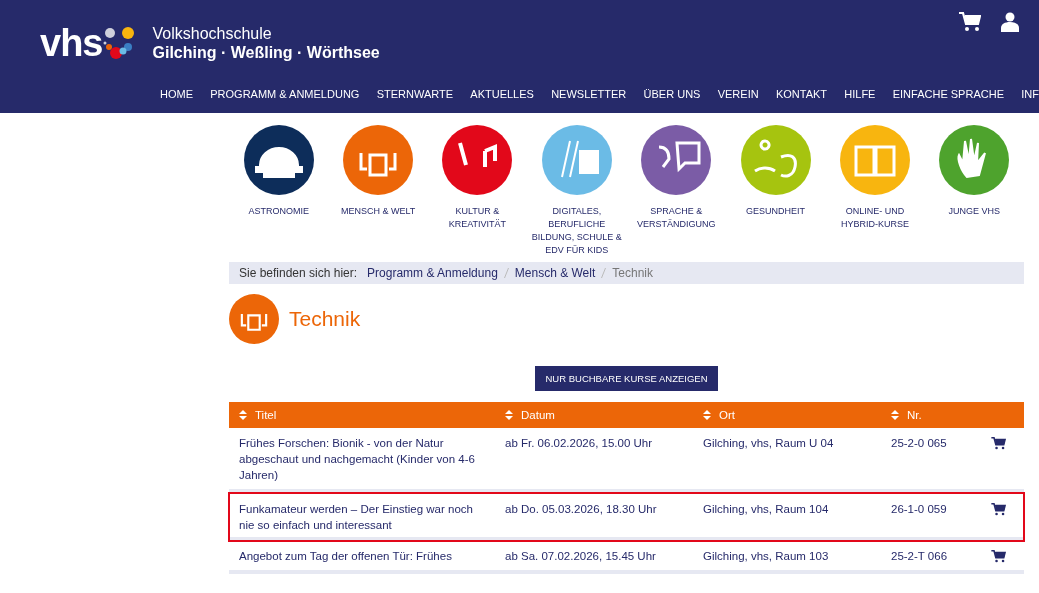  I want to click on category-label: KULTUR & KREATIVITÄT, so click(477, 218).